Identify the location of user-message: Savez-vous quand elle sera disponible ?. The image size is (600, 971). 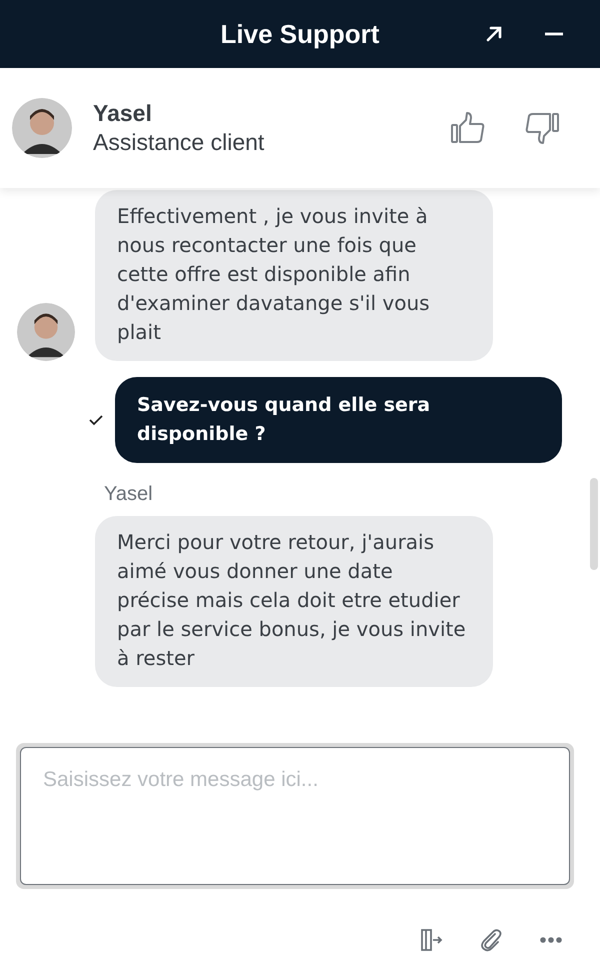
(338, 420).